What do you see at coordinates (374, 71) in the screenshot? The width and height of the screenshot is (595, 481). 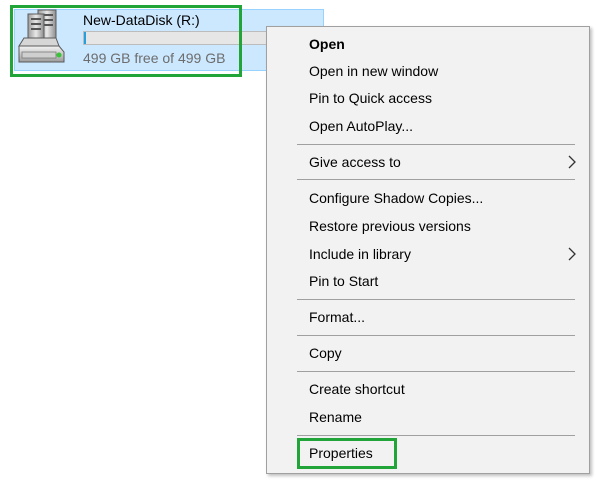 I see `menu-item-label: Open in new window` at bounding box center [374, 71].